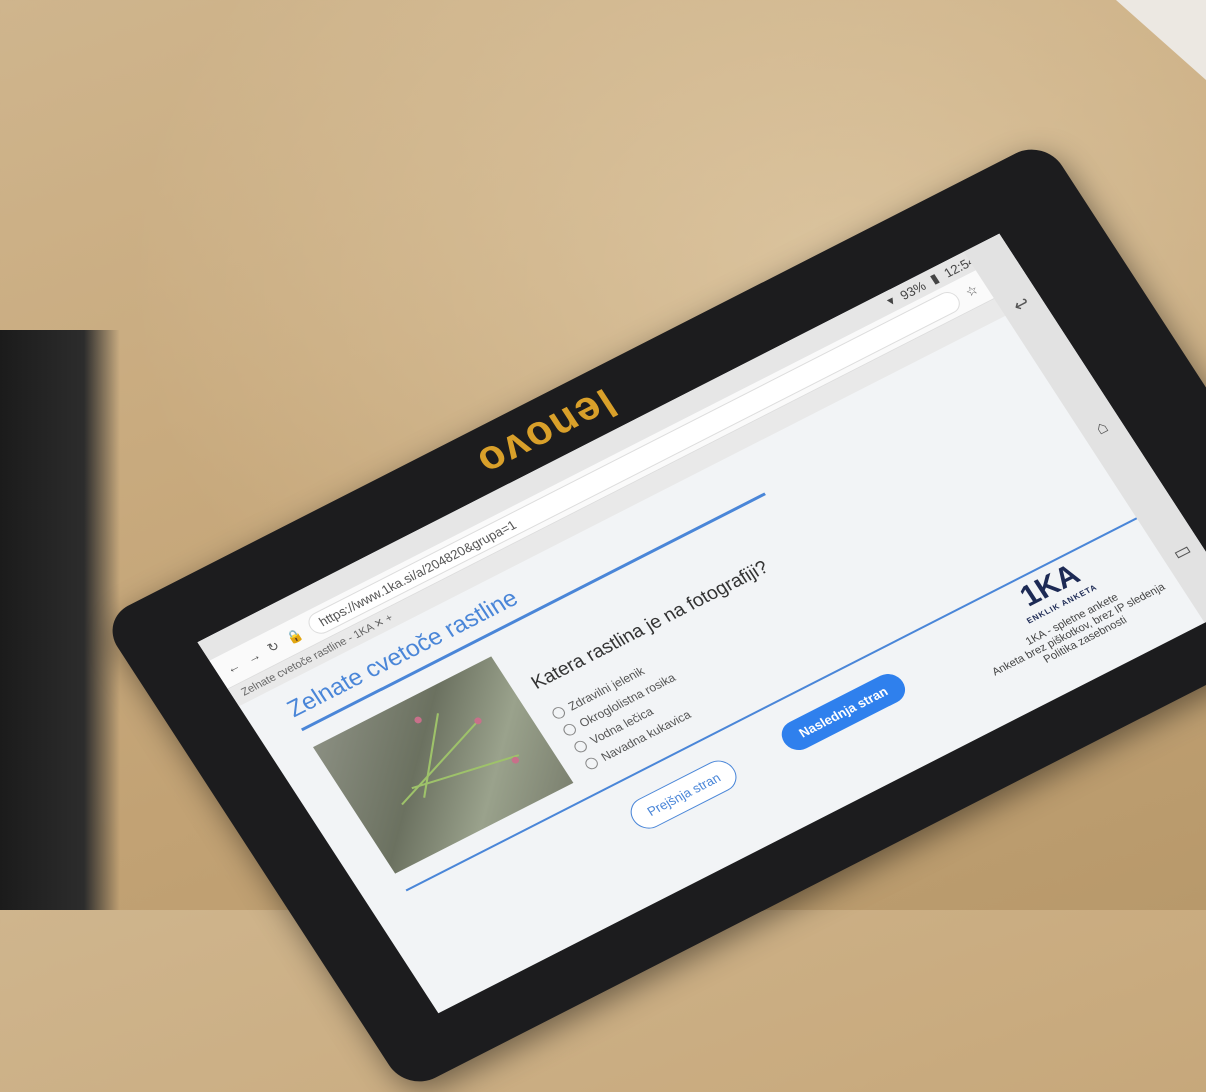  Describe the element at coordinates (254, 656) in the screenshot. I see `forward-icon: →` at that location.